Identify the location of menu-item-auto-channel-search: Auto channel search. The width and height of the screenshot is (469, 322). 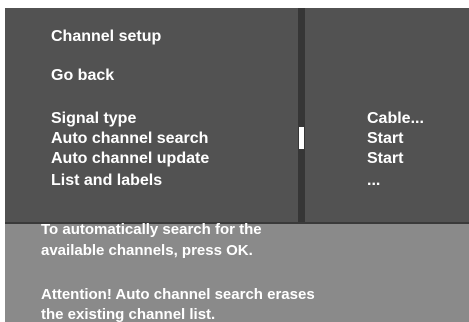
(129, 138).